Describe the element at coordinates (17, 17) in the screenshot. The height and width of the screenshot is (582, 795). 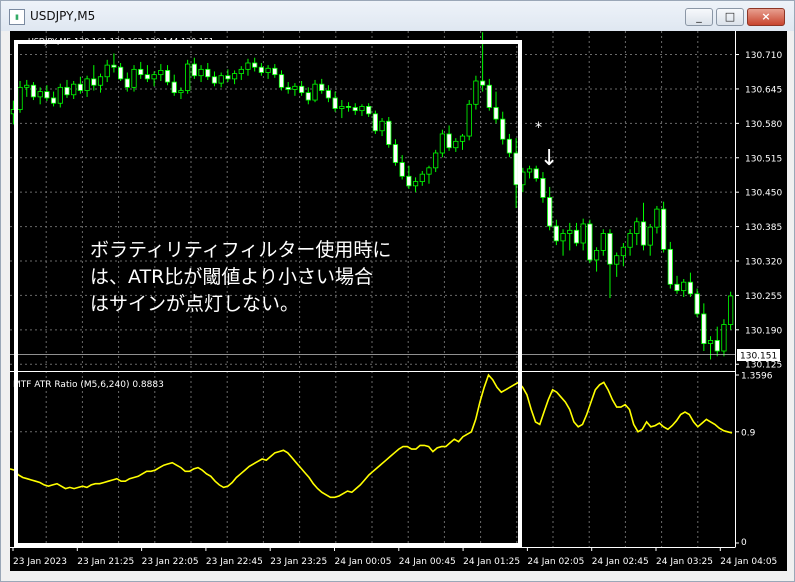
I see `chart-window-icon: ▮` at that location.